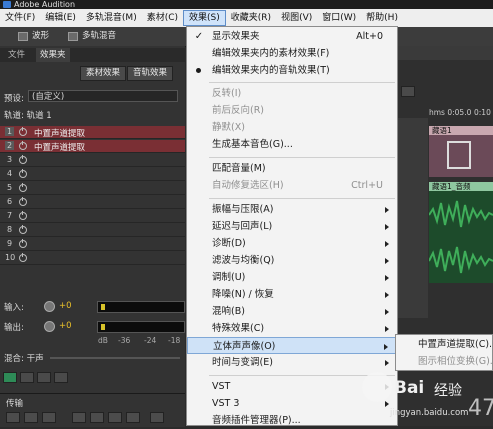  I want to click on waveform-icon, so click(23, 36).